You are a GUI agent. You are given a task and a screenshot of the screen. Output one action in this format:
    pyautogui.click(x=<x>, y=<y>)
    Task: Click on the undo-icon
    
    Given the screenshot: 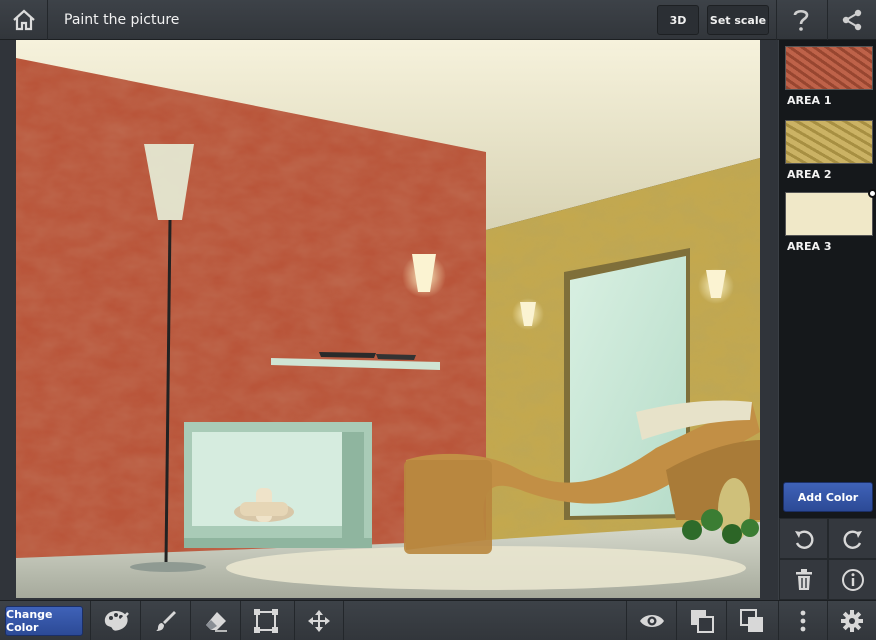 What is the action you would take?
    pyautogui.click(x=803, y=539)
    